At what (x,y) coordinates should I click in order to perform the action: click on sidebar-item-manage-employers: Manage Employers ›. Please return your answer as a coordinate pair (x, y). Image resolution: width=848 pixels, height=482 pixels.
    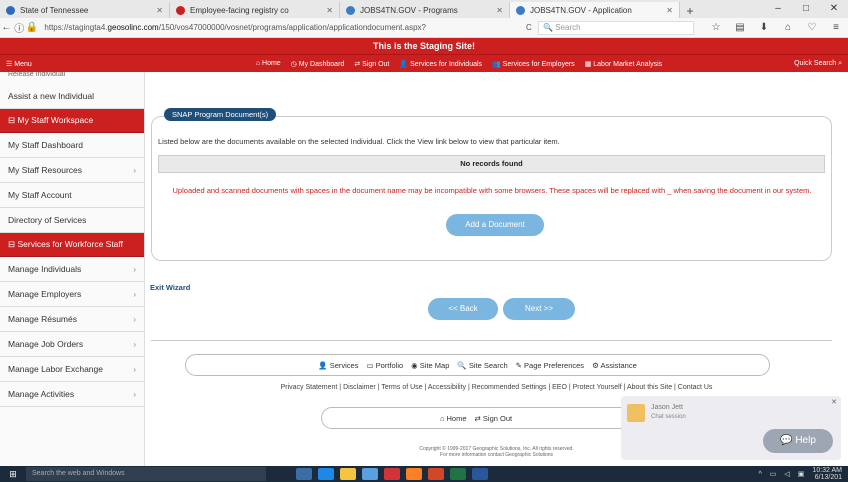
    Looking at the image, I should click on (72, 294).